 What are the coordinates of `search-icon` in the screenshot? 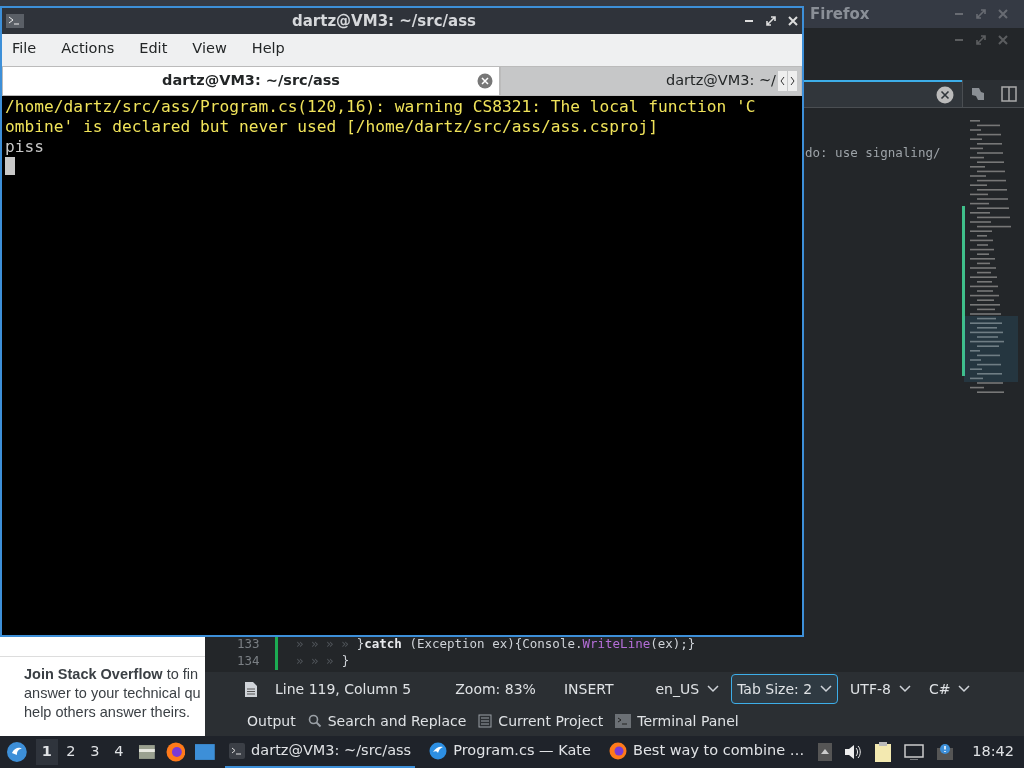 It's located at (314, 721).